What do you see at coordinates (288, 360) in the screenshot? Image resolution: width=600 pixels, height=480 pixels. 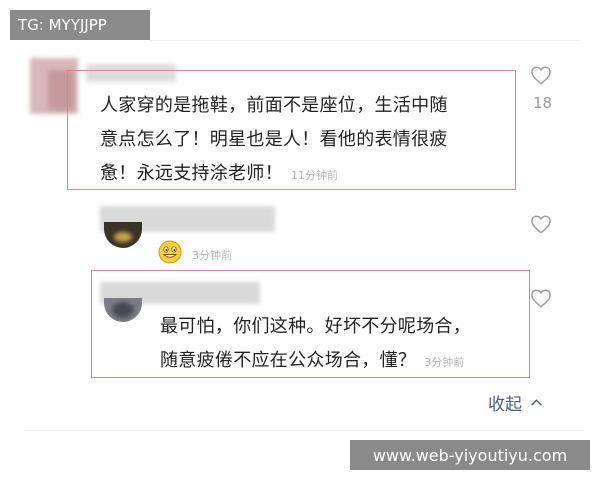 I see `comment-3-line-2-text: 随意疲倦不应在公众场合，懂？` at bounding box center [288, 360].